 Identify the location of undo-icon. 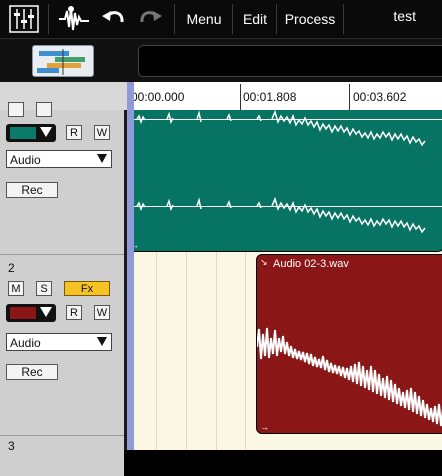
(113, 17).